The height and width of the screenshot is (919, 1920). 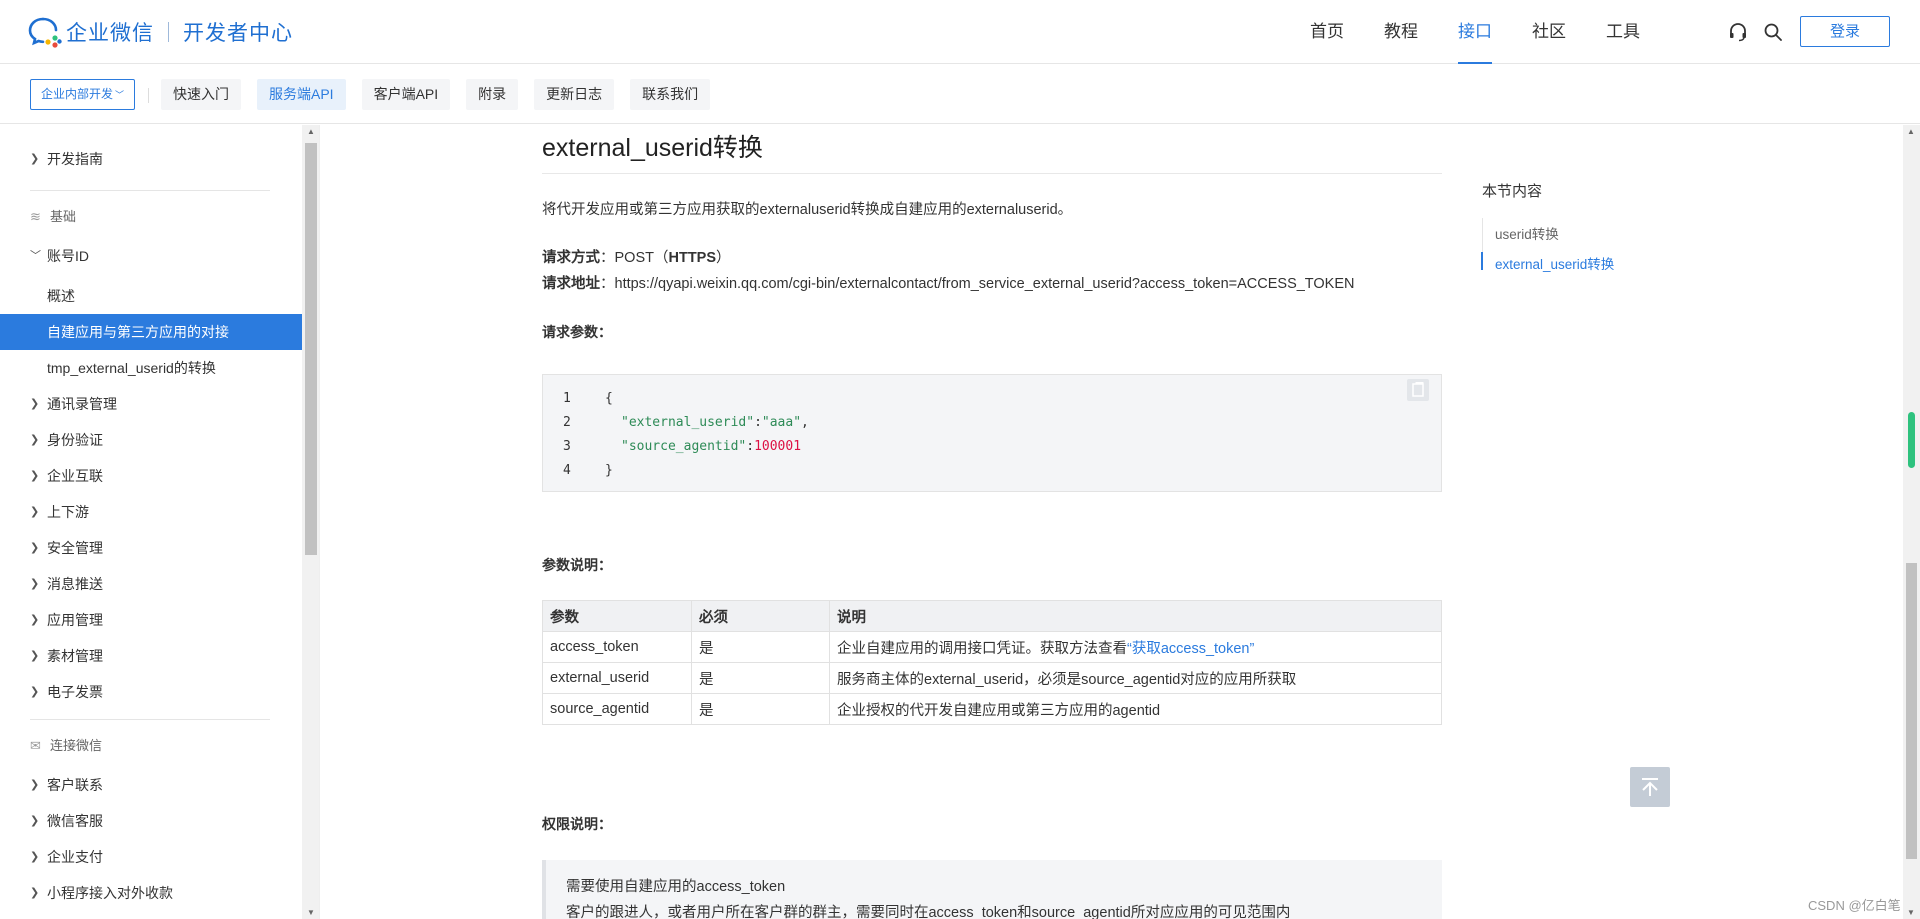 I want to click on request-params-heading: 请求参数：, so click(x=577, y=332).